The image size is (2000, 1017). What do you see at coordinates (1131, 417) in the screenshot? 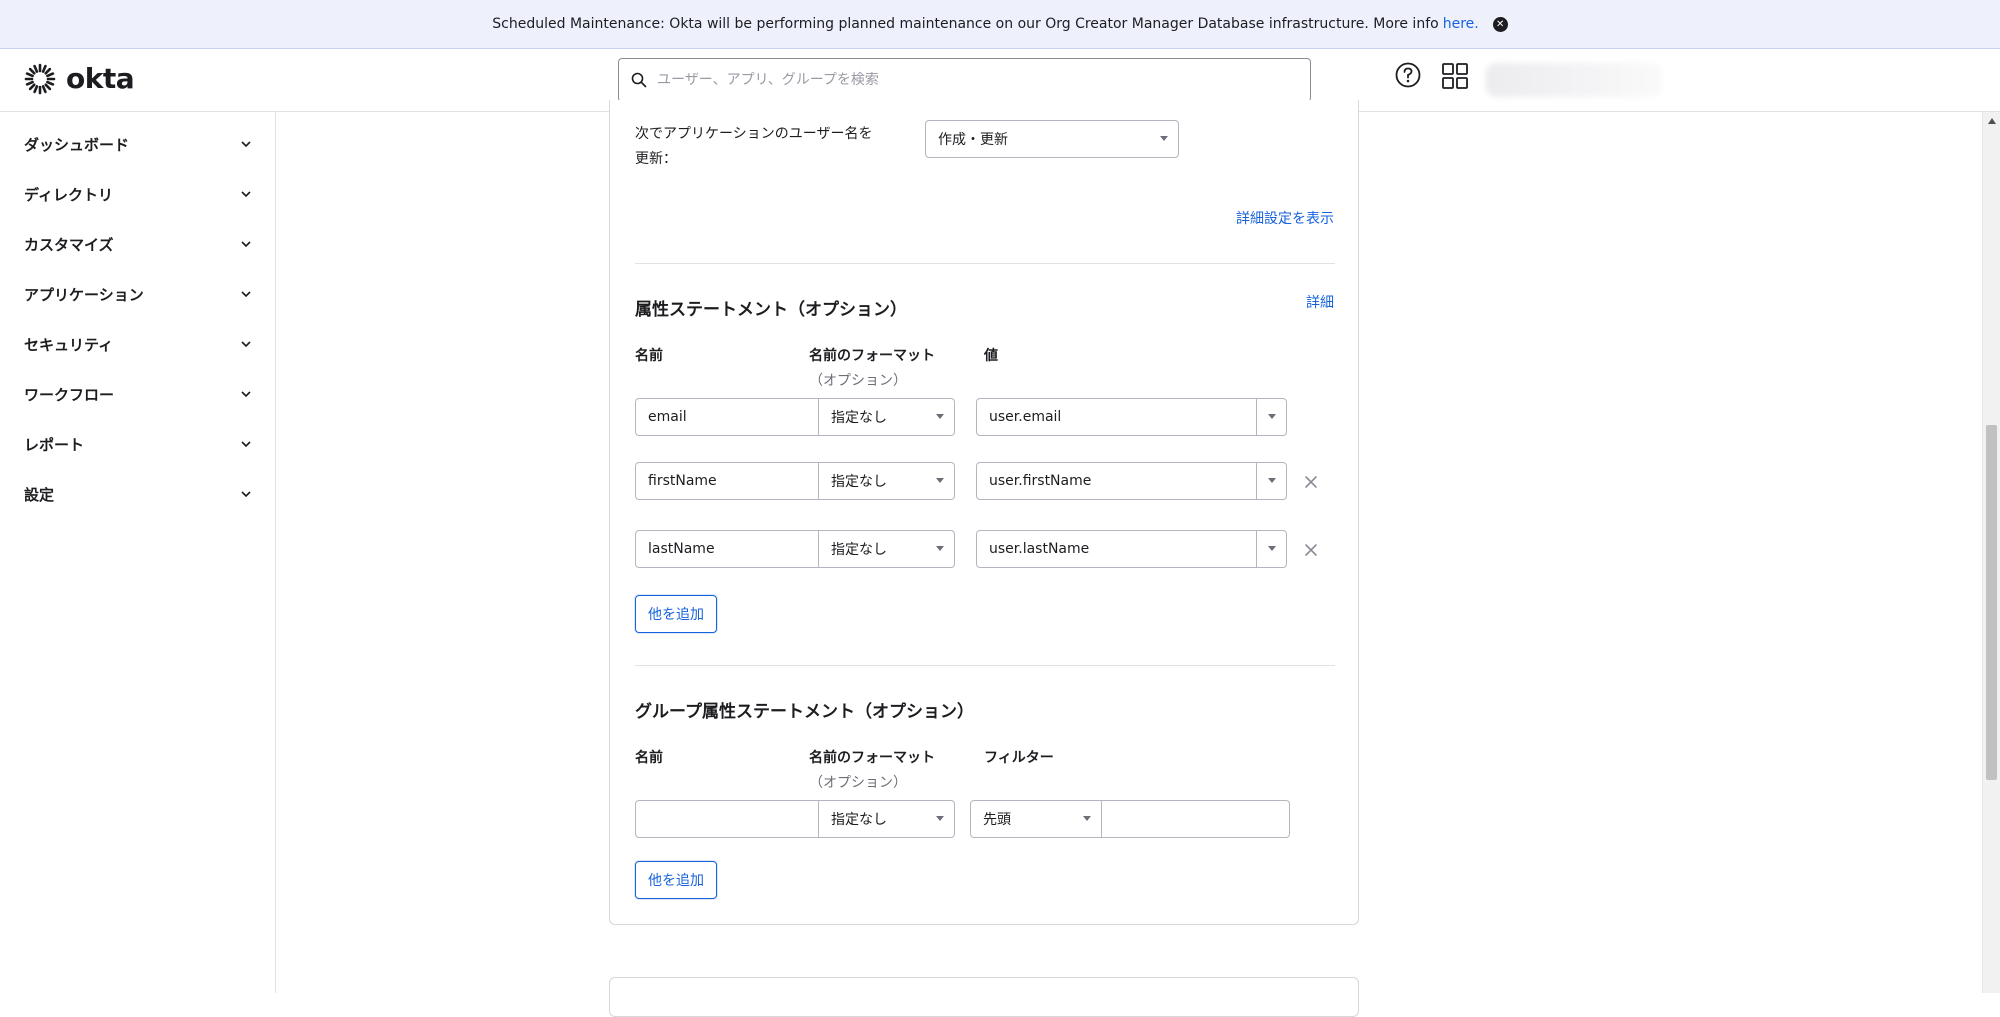
I see `attribute-value-combobox: user.email` at bounding box center [1131, 417].